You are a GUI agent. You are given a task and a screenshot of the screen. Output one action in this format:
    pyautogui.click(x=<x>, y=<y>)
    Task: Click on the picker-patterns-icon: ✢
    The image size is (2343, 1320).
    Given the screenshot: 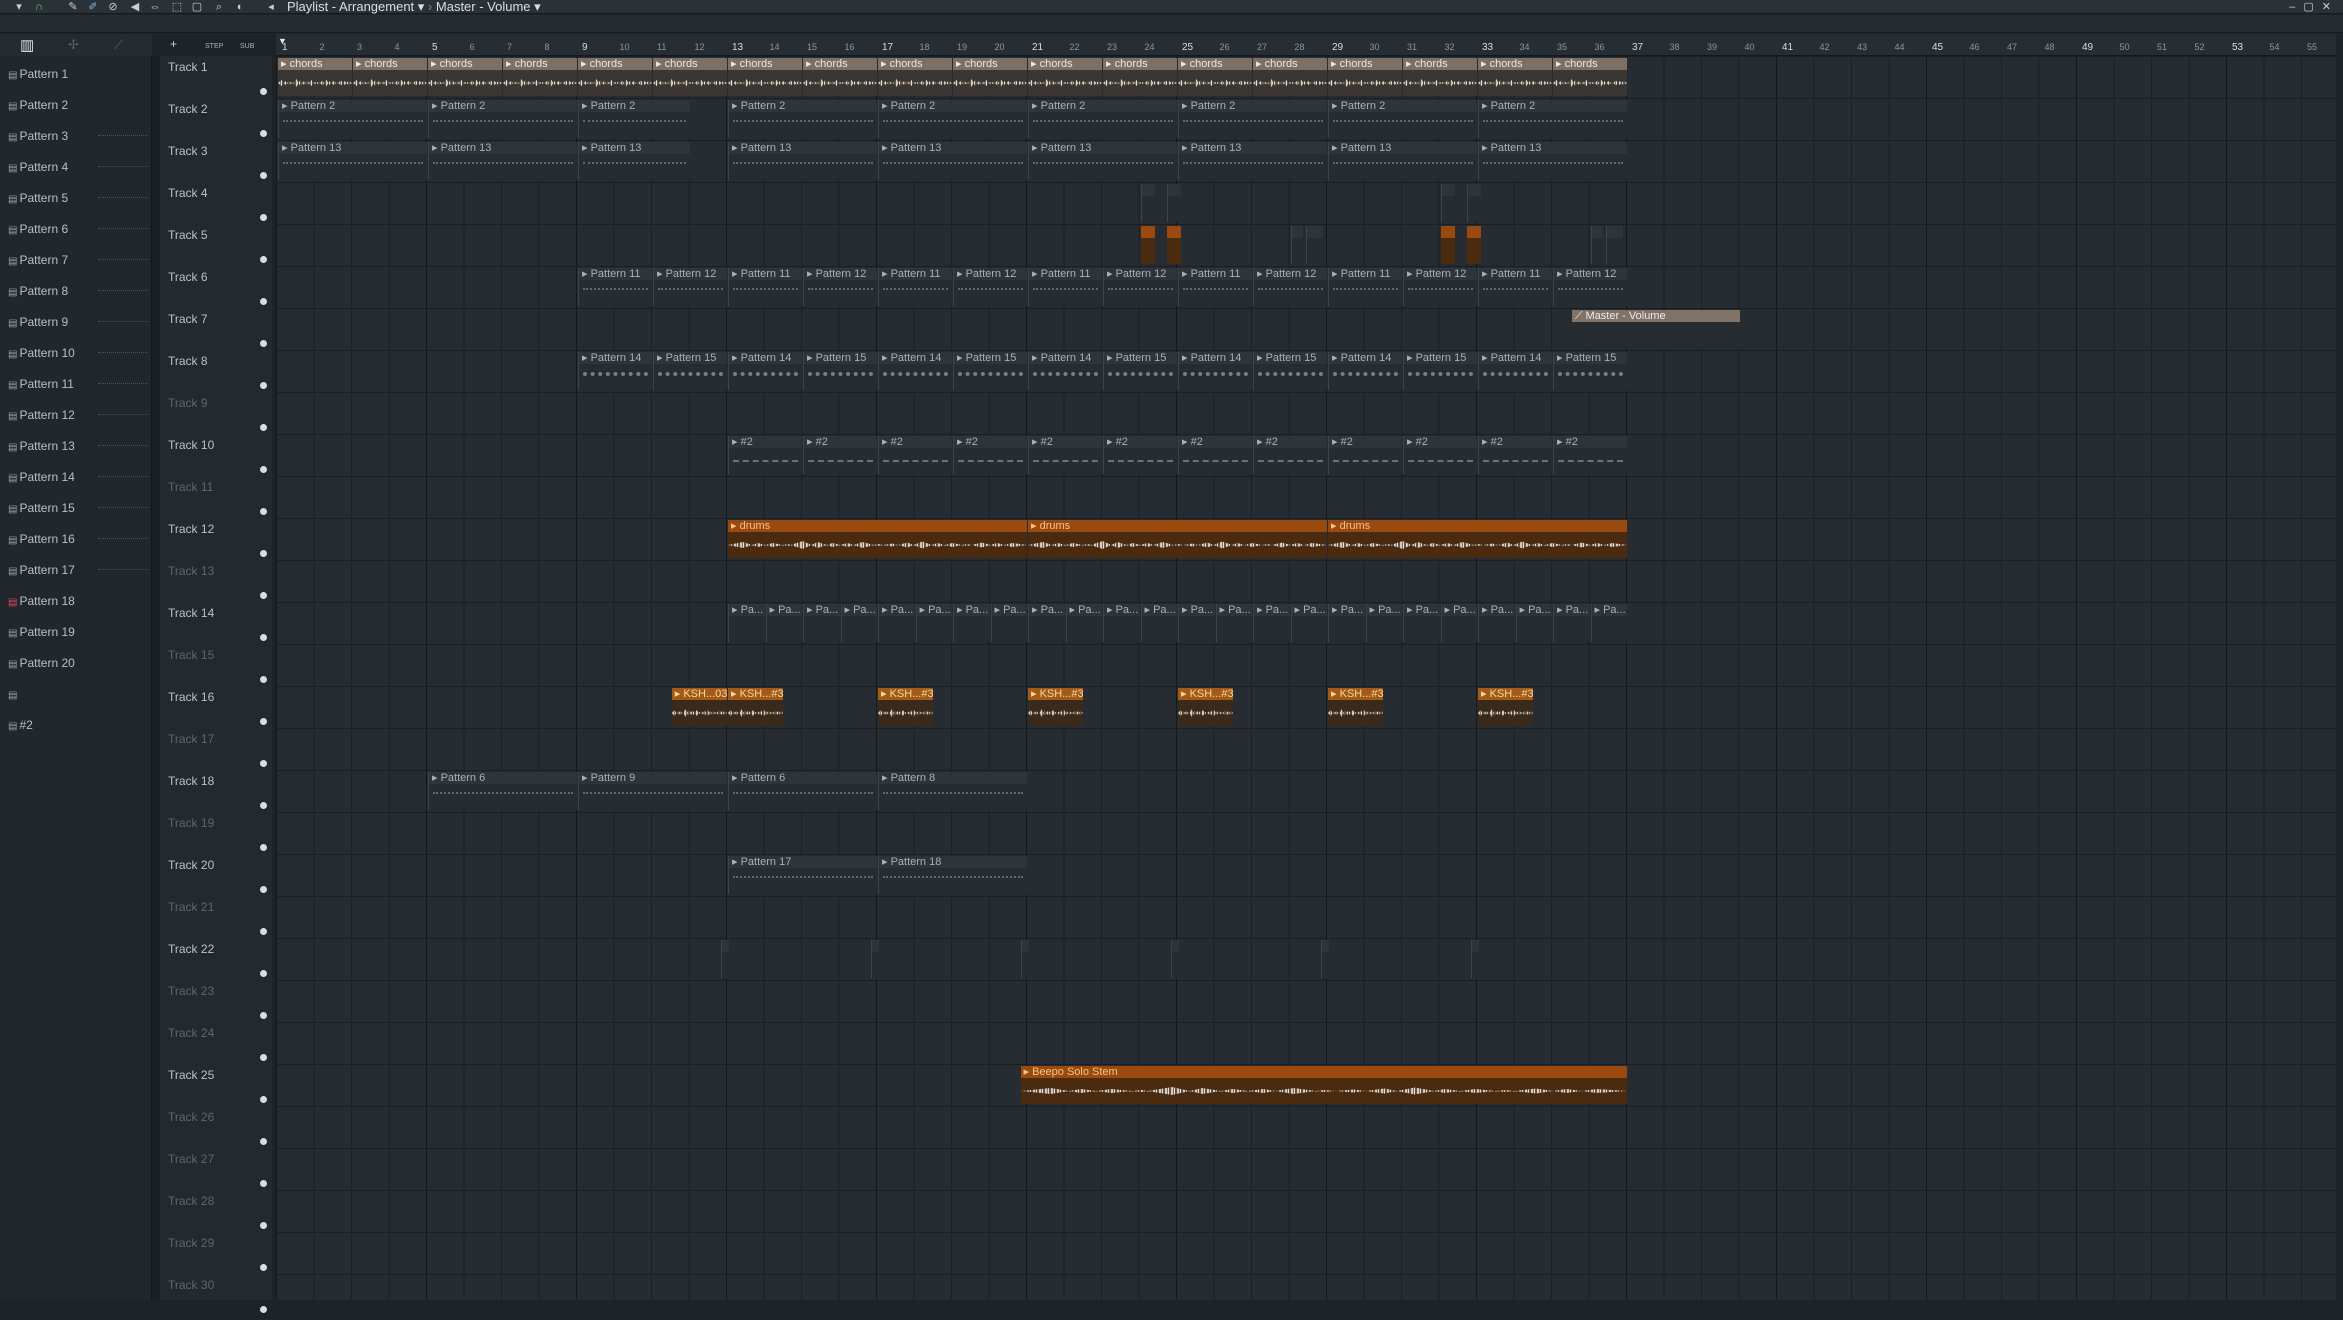 What is the action you would take?
    pyautogui.click(x=73, y=45)
    